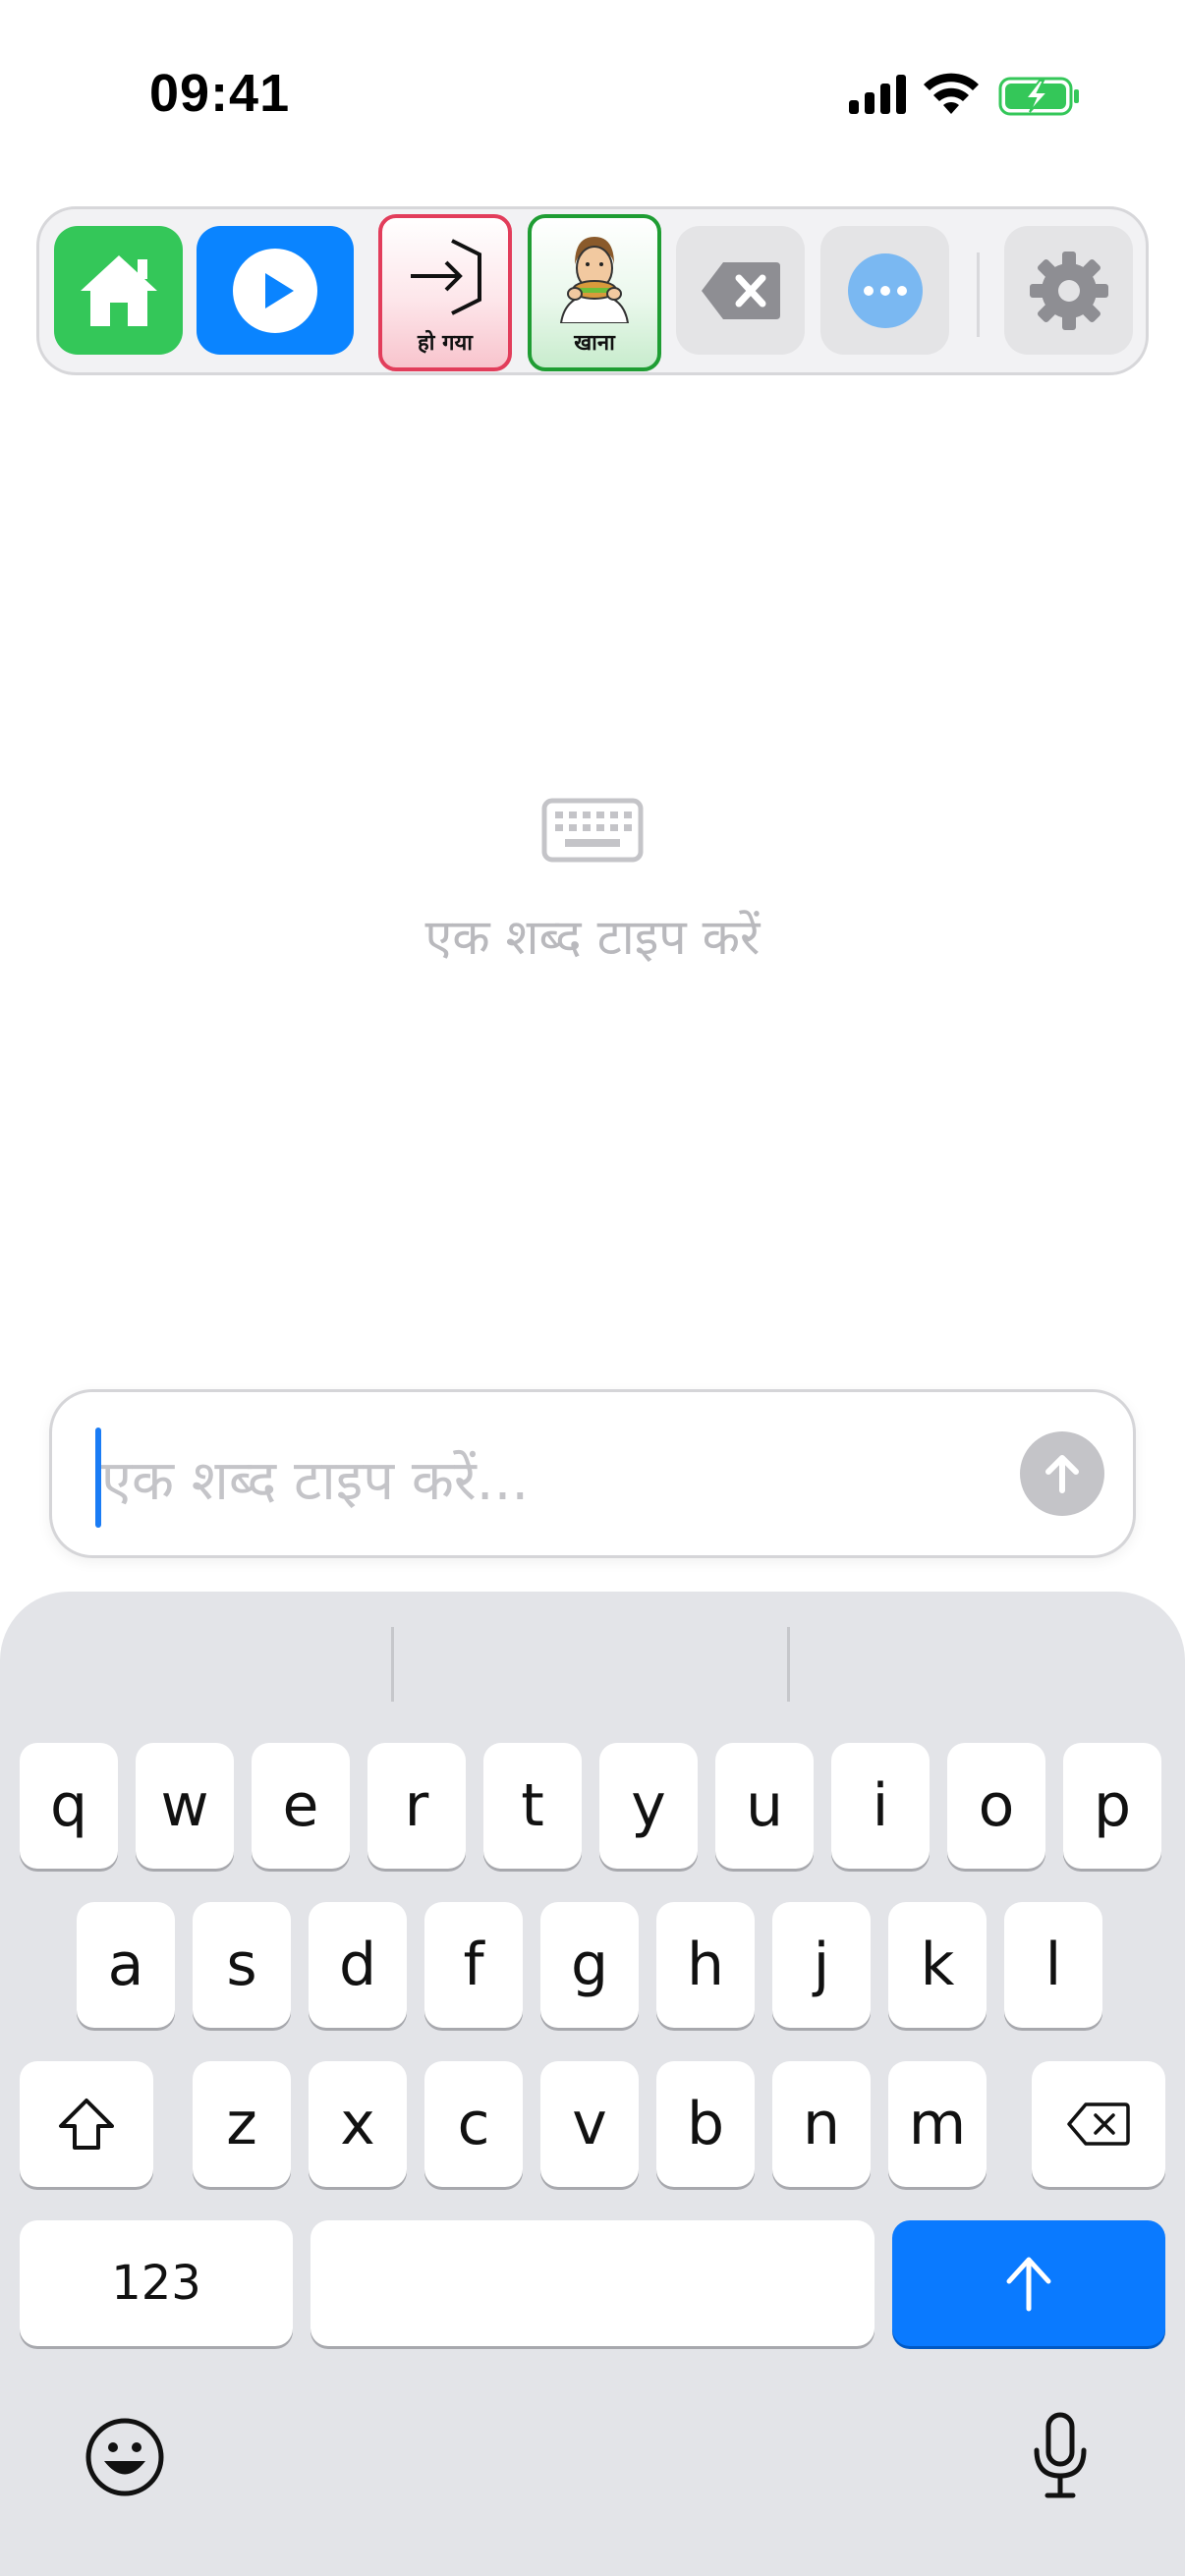 The image size is (1185, 2576). Describe the element at coordinates (220, 93) in the screenshot. I see `status-time: 09:41` at that location.